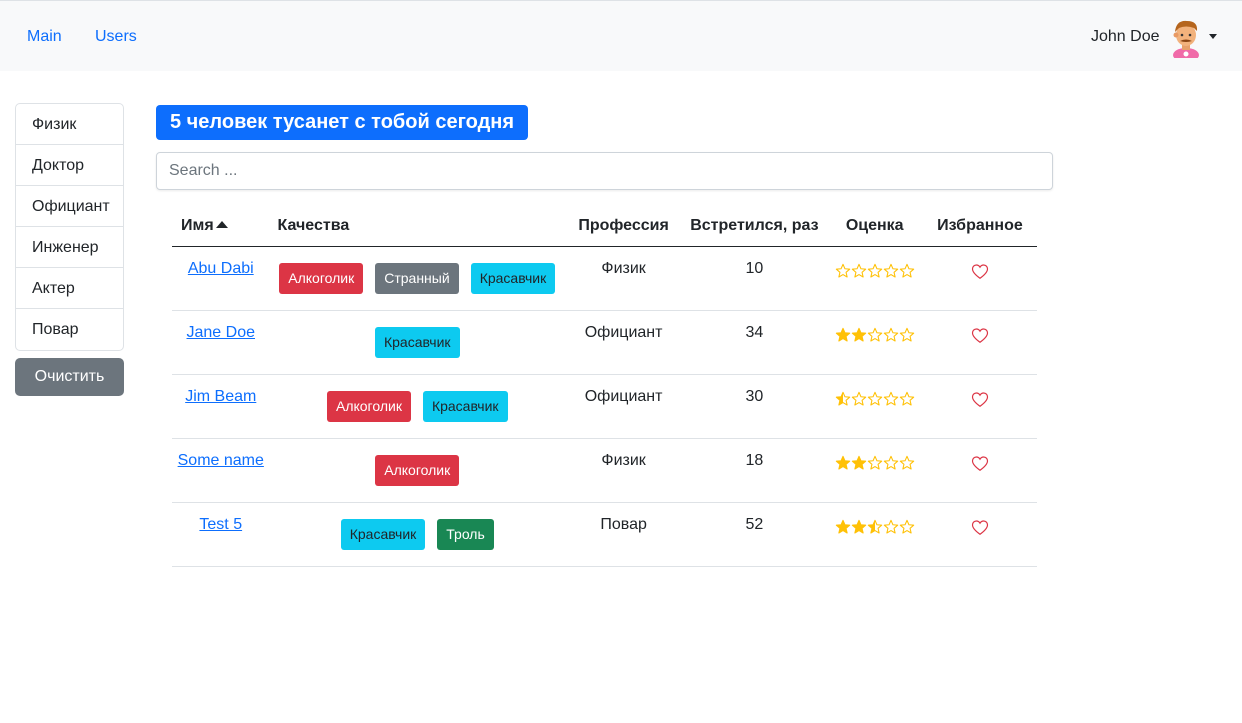 Image resolution: width=1242 pixels, height=723 pixels. Describe the element at coordinates (69, 247) in the screenshot. I see `sidebar-item-engineer: Инженер` at that location.